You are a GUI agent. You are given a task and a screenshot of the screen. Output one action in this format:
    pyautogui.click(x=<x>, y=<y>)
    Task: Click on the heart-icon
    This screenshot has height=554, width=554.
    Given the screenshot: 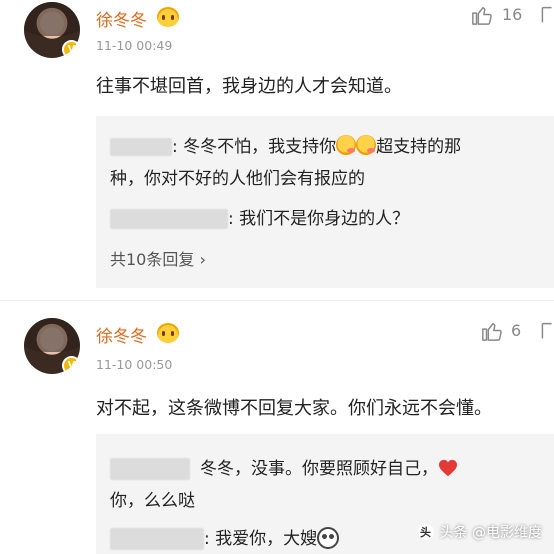 What is the action you would take?
    pyautogui.click(x=448, y=468)
    